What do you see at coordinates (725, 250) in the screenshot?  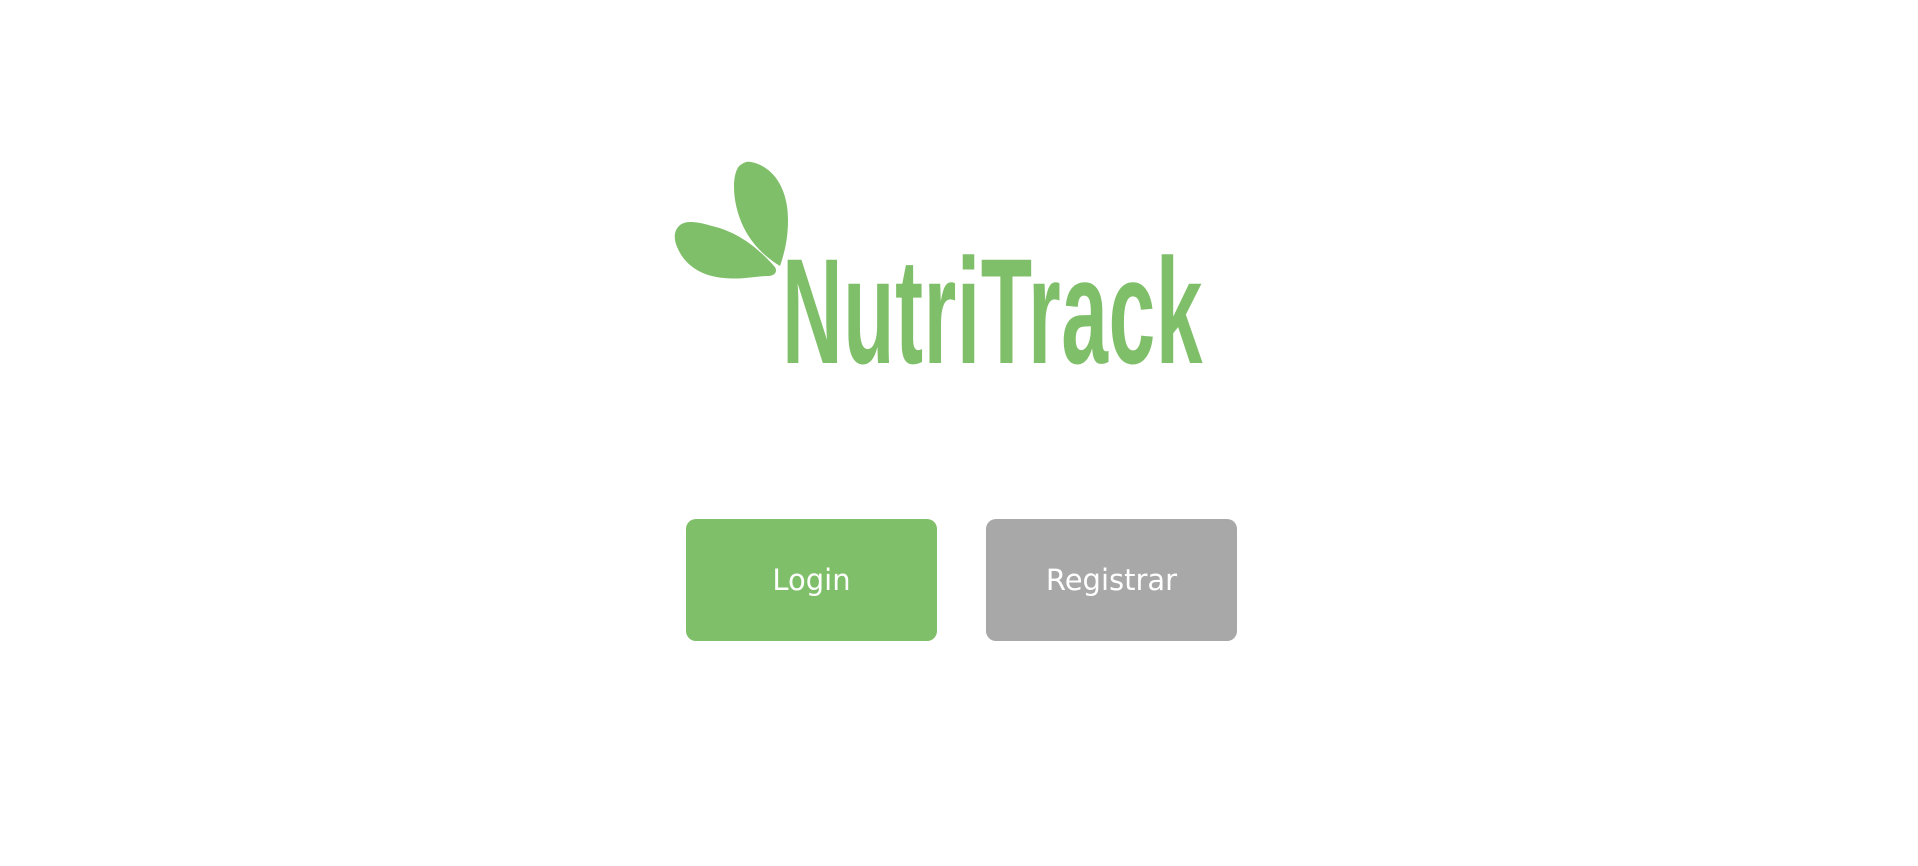 I see `leaf-icon` at bounding box center [725, 250].